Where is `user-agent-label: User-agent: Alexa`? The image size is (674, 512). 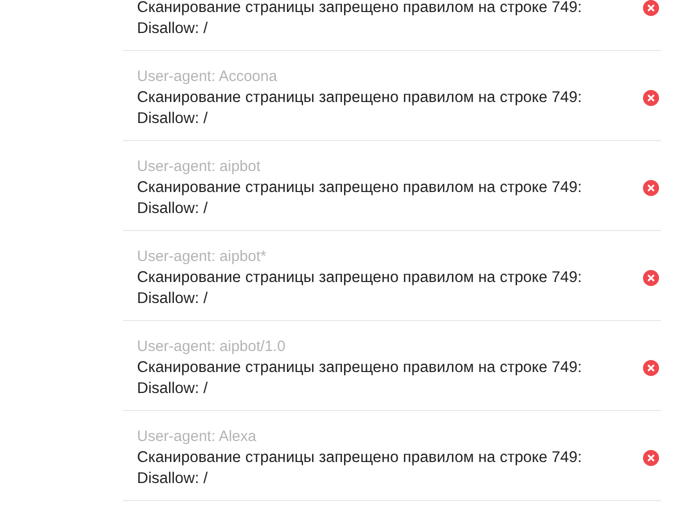
user-agent-label: User-agent: Alexa is located at coordinates (197, 437).